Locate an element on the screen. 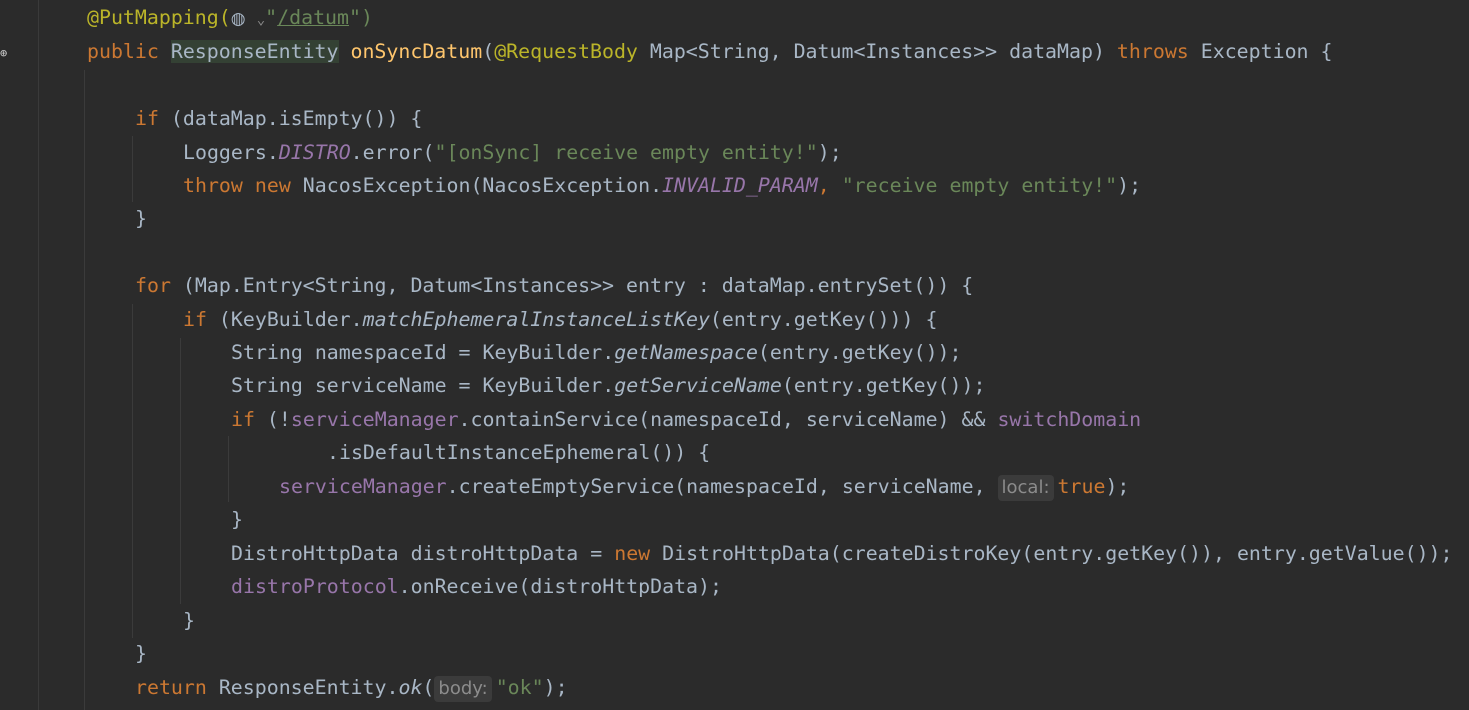  code-line: .isDefaultInstanceEphemeral()) { is located at coordinates (519, 452).